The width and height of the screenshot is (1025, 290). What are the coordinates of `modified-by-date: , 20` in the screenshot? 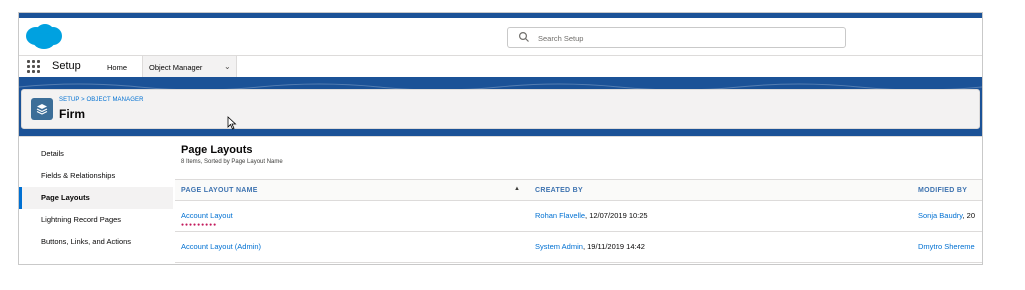 It's located at (968, 215).